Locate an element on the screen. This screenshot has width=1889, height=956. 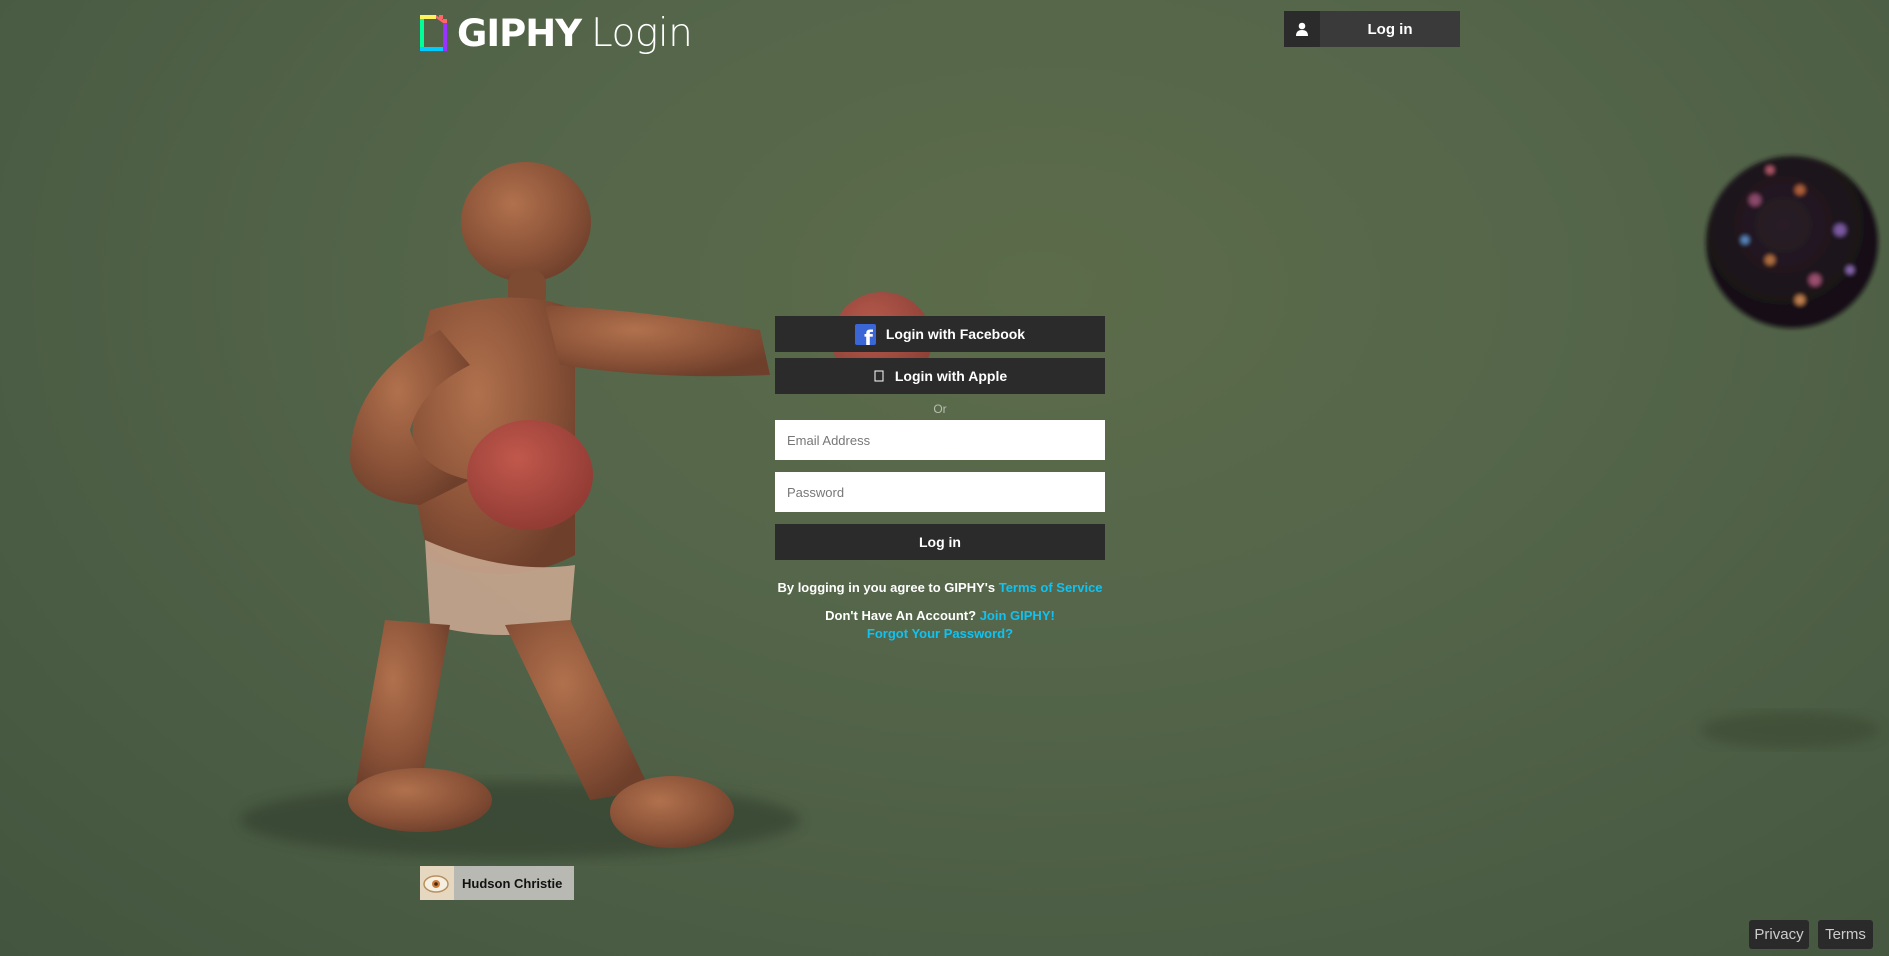
login-submit-button: Log in is located at coordinates (940, 542).